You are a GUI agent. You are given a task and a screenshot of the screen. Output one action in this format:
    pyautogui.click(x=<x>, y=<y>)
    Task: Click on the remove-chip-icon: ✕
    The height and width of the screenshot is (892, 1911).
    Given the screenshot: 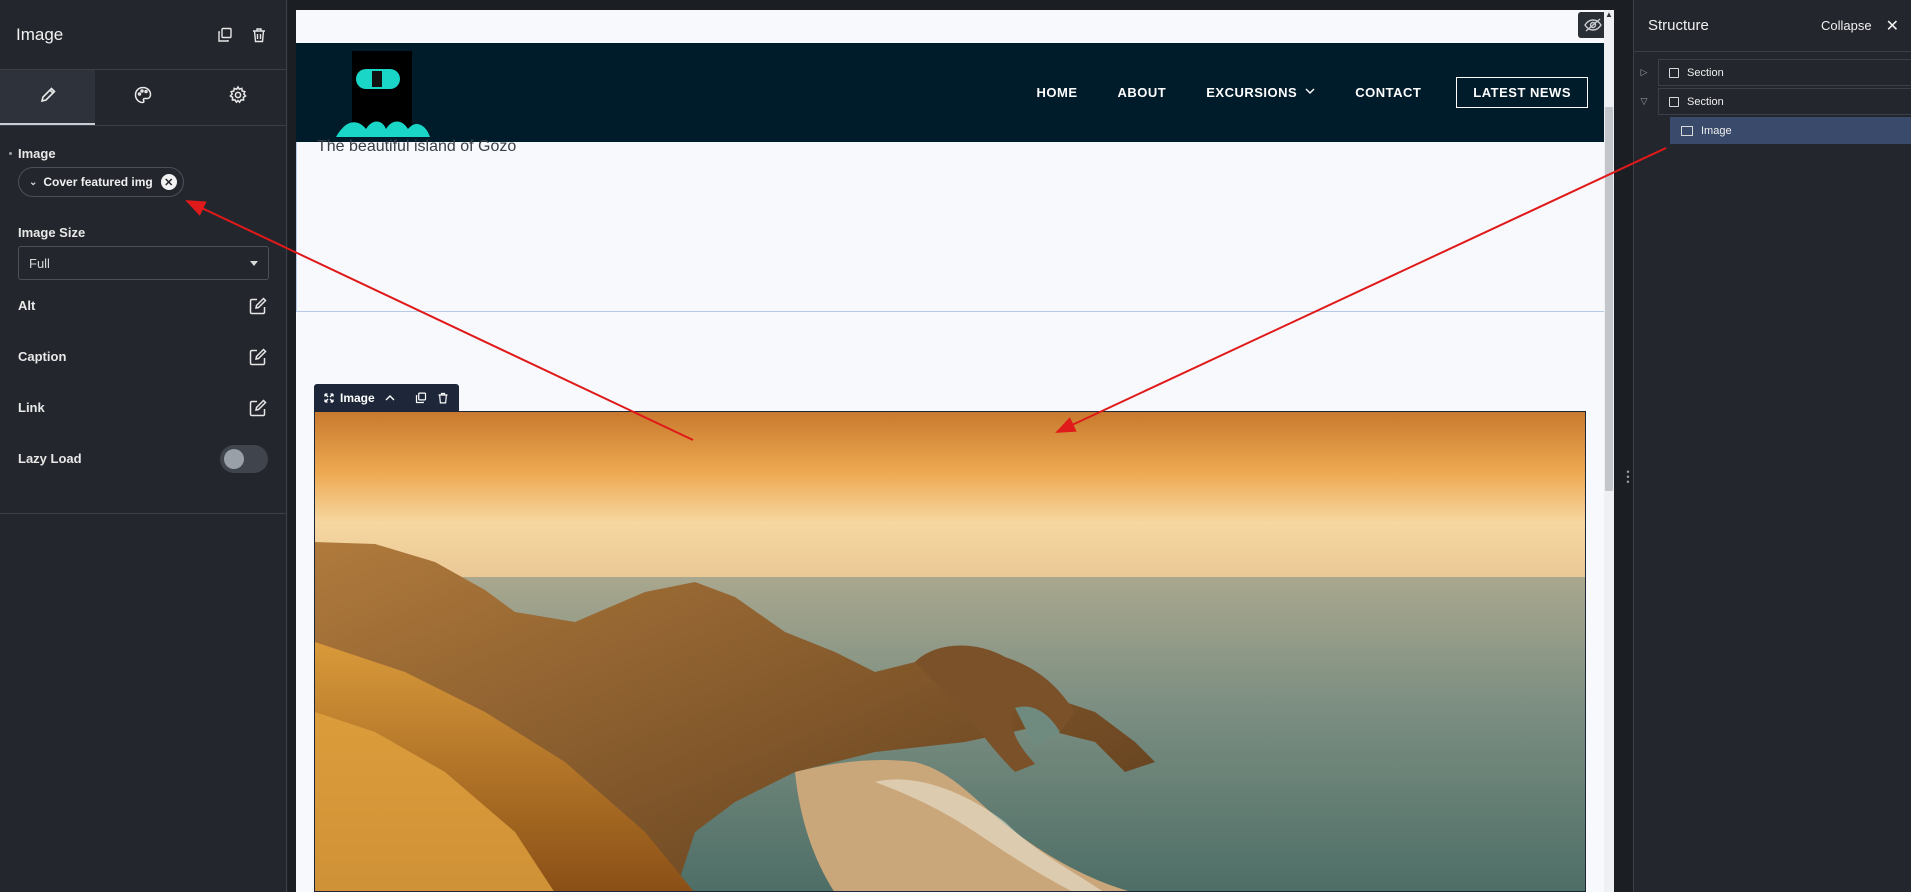 What is the action you would take?
    pyautogui.click(x=168, y=182)
    